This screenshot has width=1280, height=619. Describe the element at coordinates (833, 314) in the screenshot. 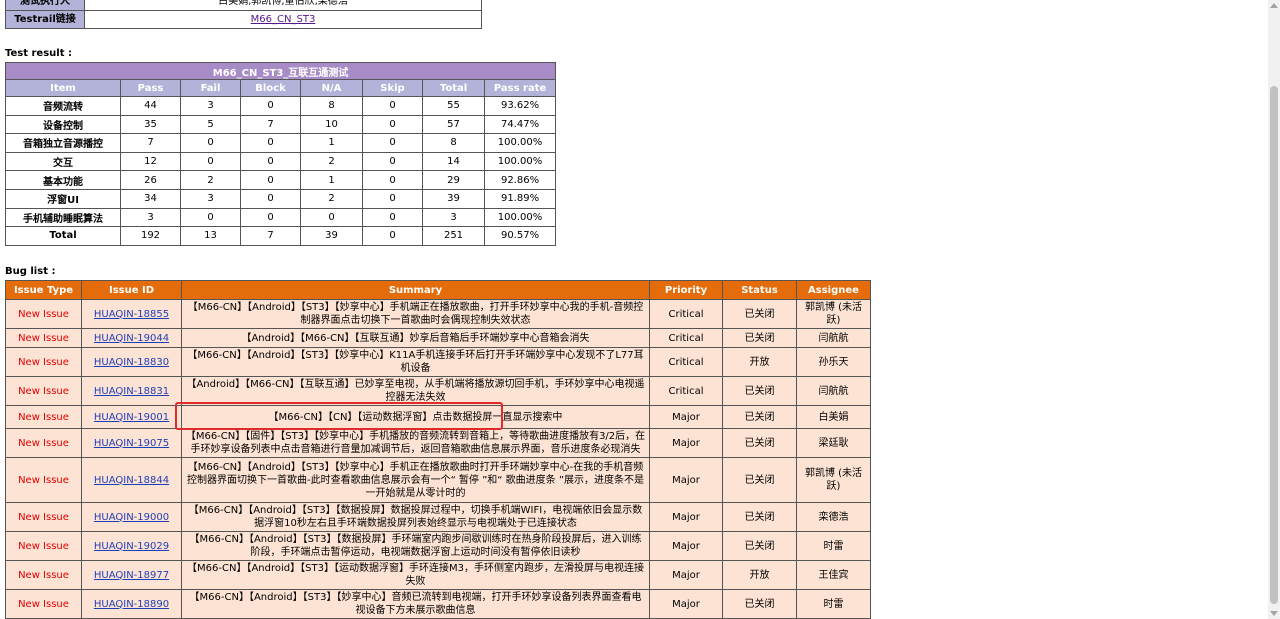

I see `assignee-cell: 郭凯博 (未活跃)` at that location.